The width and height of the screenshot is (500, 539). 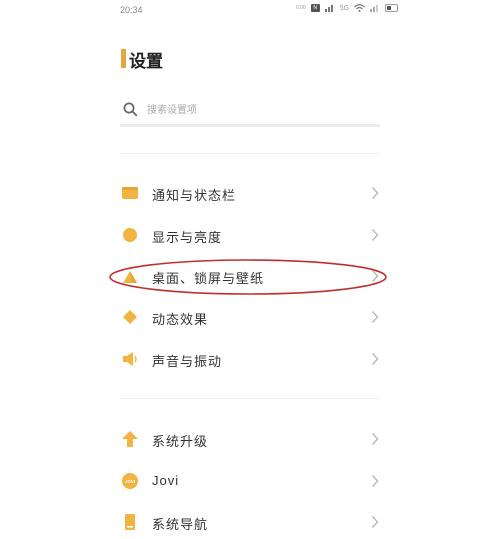 What do you see at coordinates (130, 317) in the screenshot?
I see `motion-icon` at bounding box center [130, 317].